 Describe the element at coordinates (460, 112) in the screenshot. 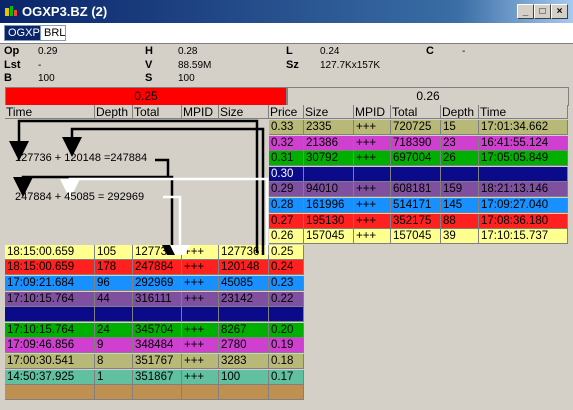

I see `ask-header-depth: Depth` at that location.